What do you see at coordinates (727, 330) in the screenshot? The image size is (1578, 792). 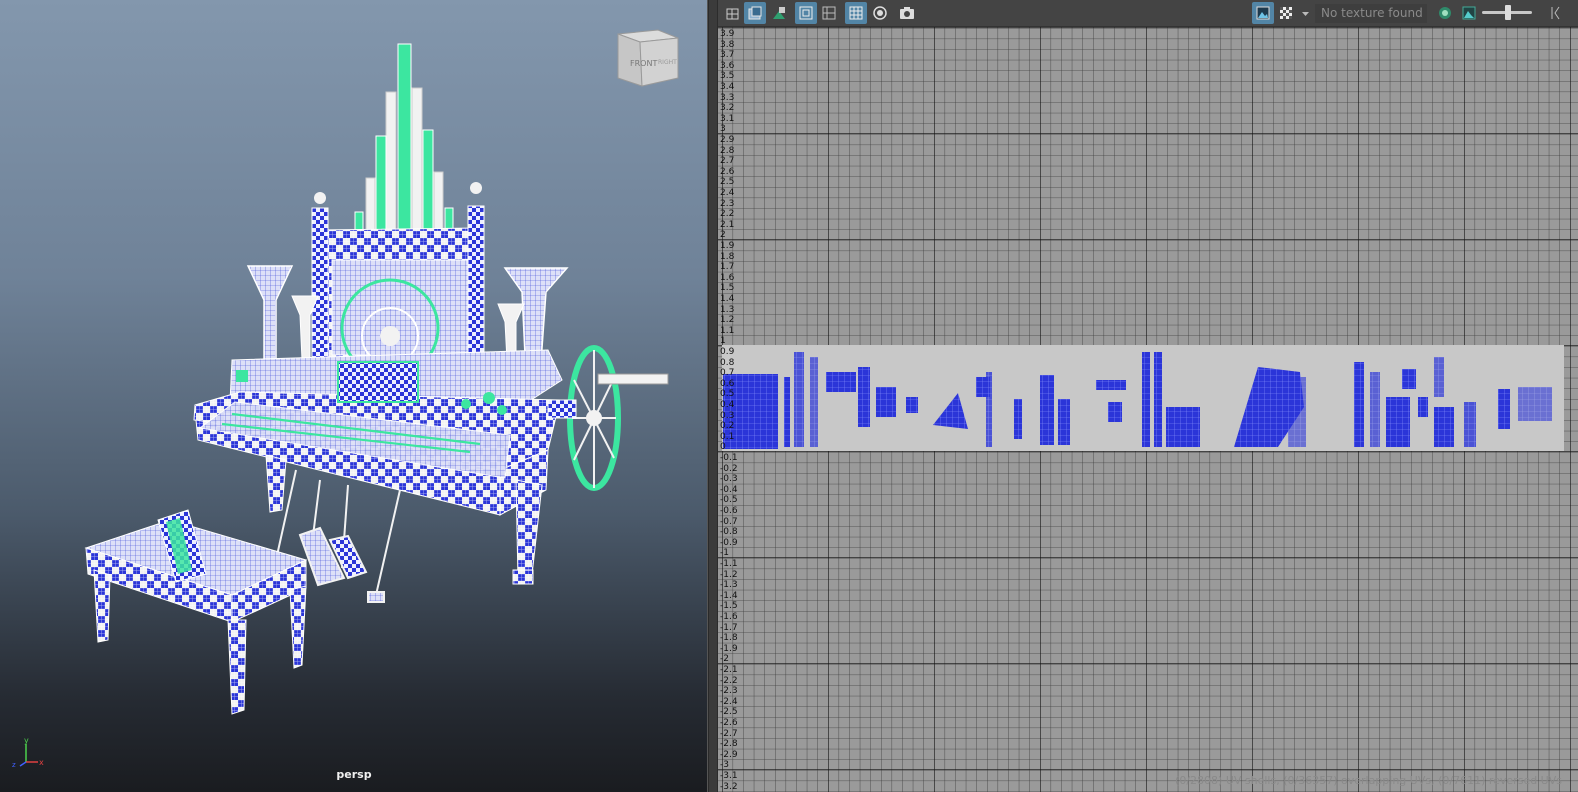 I see `ruler-tick: 1.1` at bounding box center [727, 330].